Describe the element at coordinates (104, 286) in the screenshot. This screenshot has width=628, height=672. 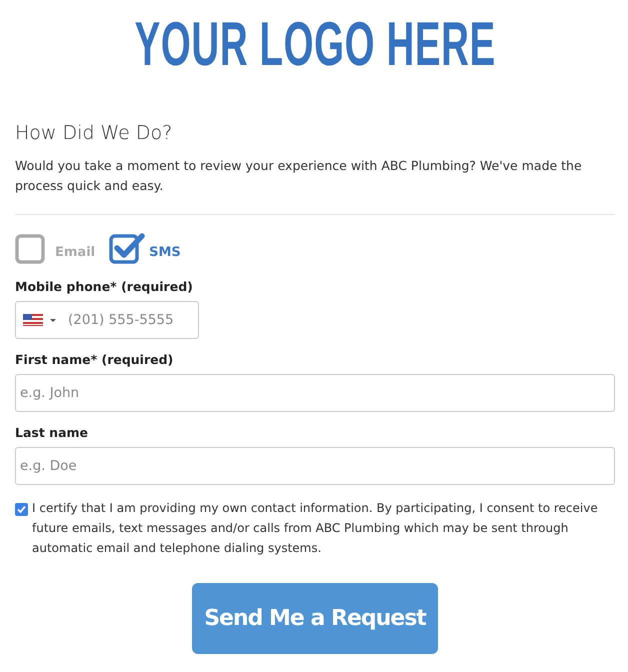
I see `field-label: Mobile phone* (required)` at that location.